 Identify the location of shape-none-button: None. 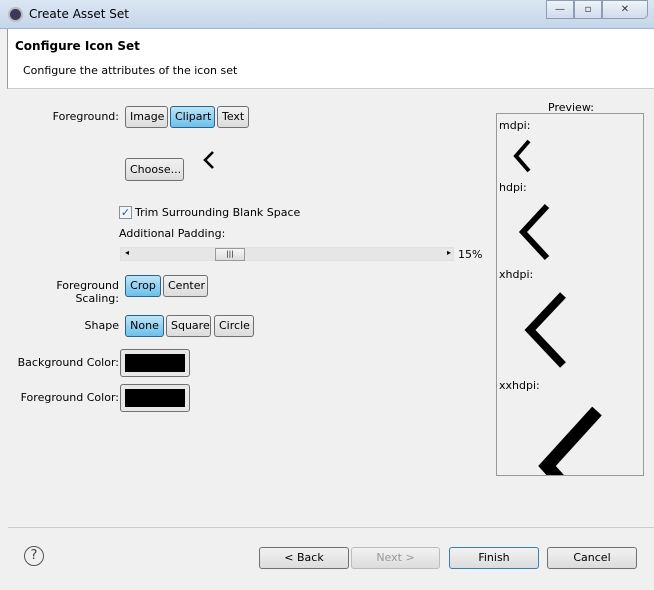
(144, 326).